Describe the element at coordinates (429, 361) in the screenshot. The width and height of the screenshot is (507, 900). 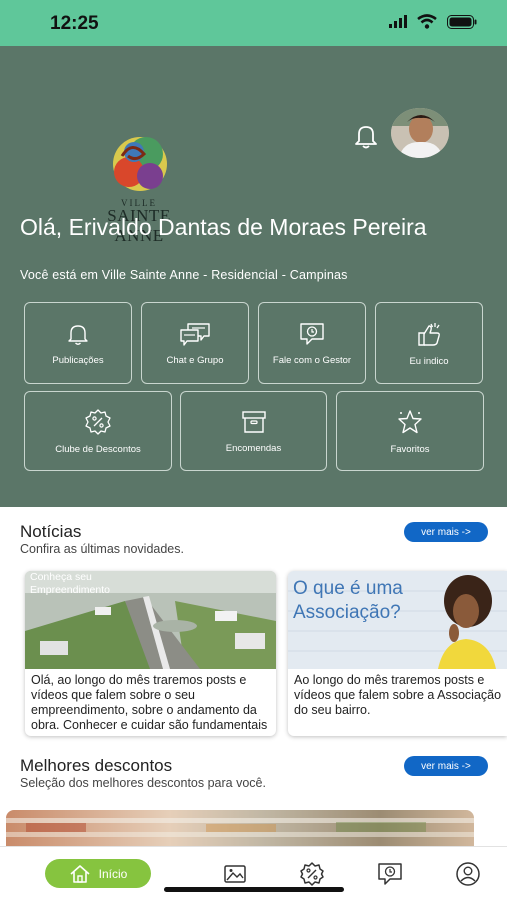
I see `tile-label: Eu indico` at that location.